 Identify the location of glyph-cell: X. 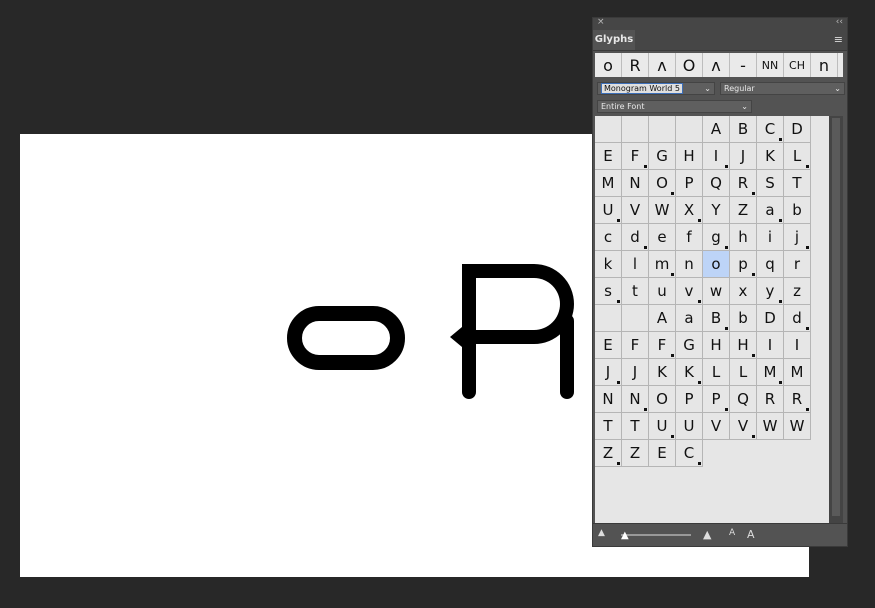
(689, 210).